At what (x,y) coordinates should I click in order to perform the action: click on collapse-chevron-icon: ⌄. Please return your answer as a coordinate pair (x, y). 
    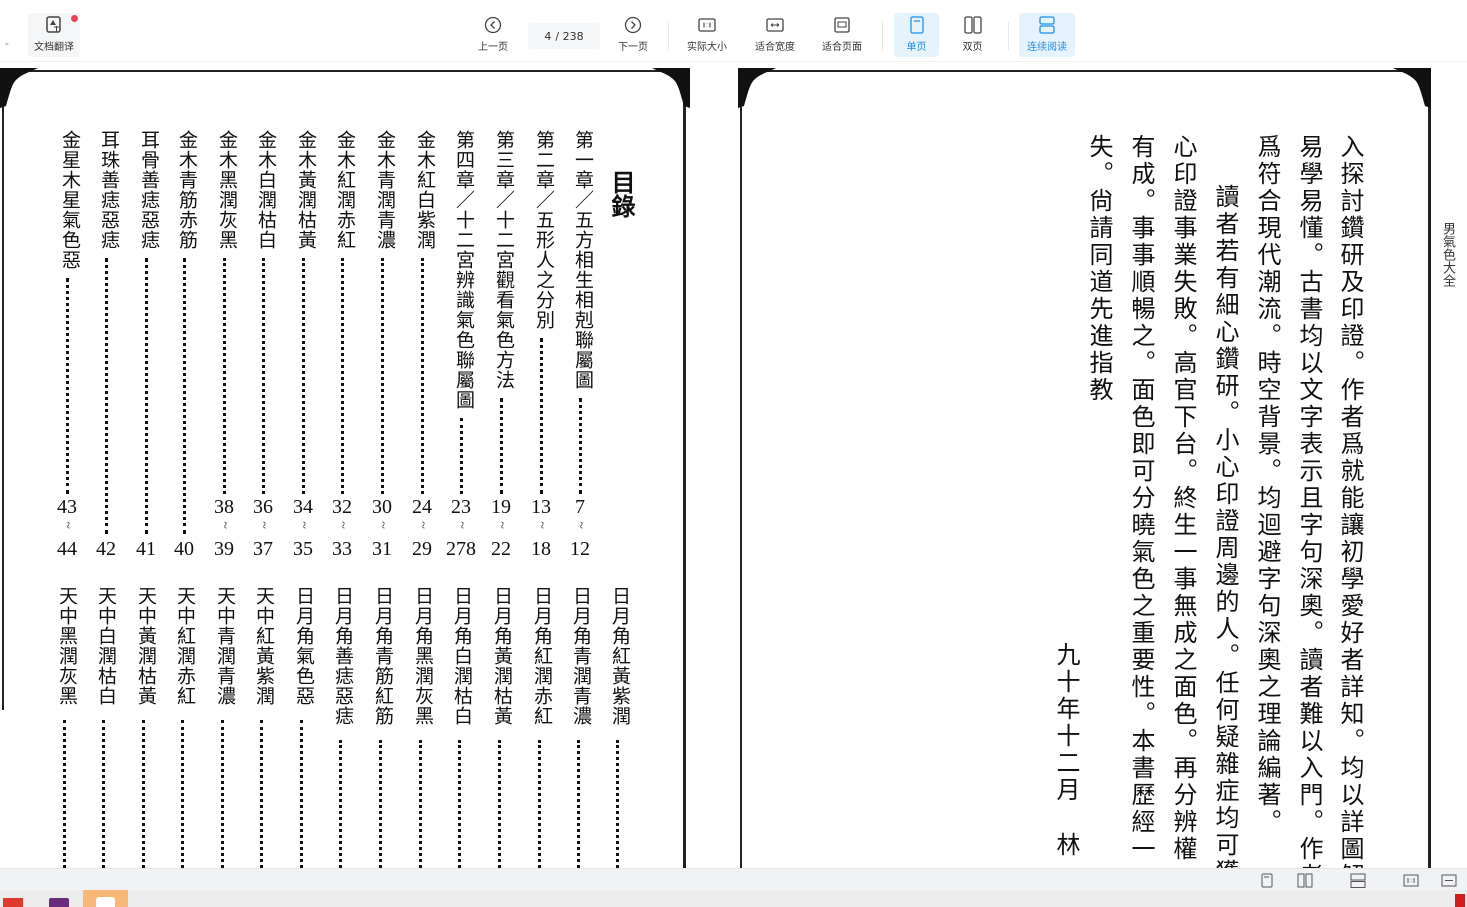
    Looking at the image, I should click on (7, 43).